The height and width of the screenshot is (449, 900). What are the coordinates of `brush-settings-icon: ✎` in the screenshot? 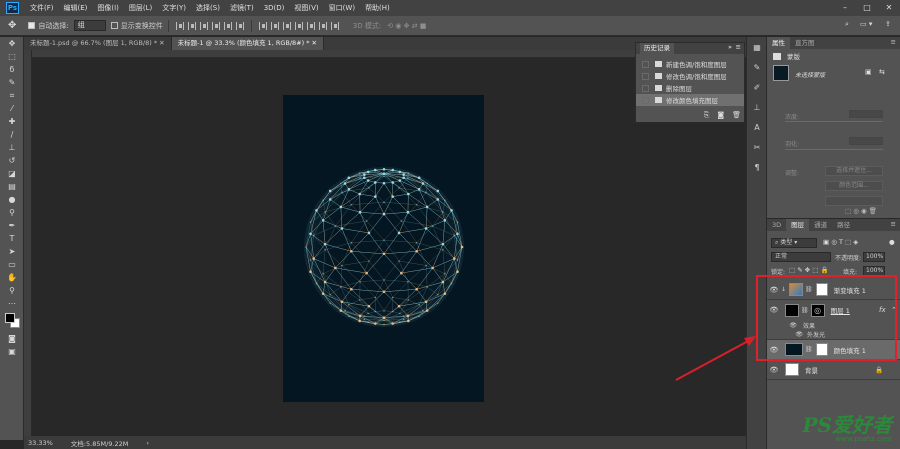 It's located at (757, 67).